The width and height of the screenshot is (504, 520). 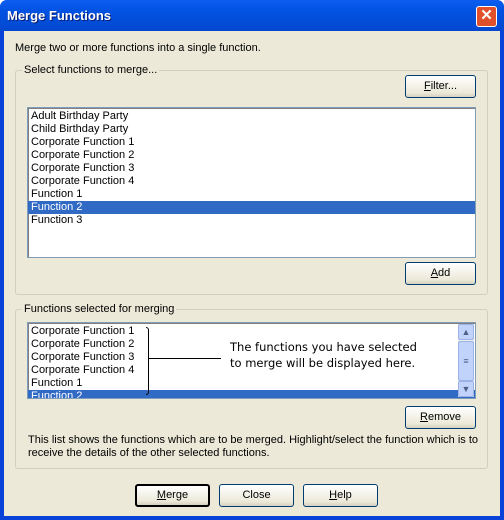 I want to click on callout-bracket, so click(x=147, y=361).